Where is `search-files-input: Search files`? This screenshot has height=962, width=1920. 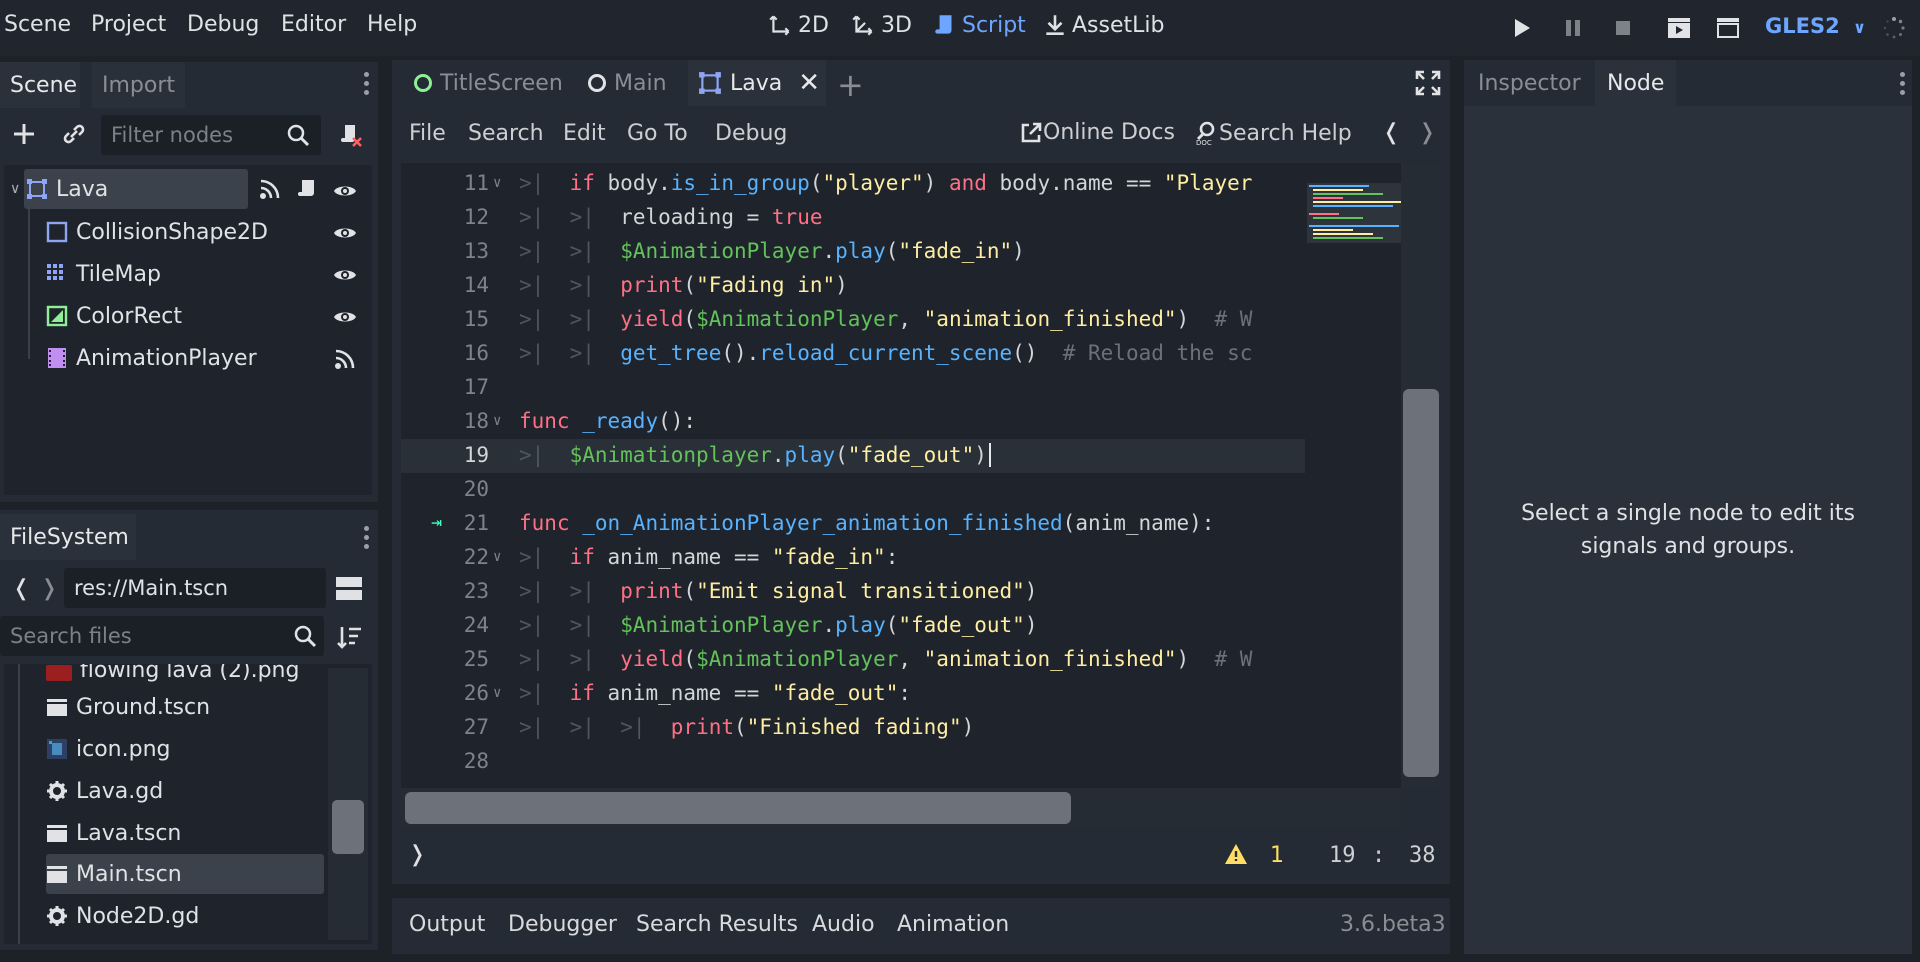 search-files-input: Search files is located at coordinates (162, 636).